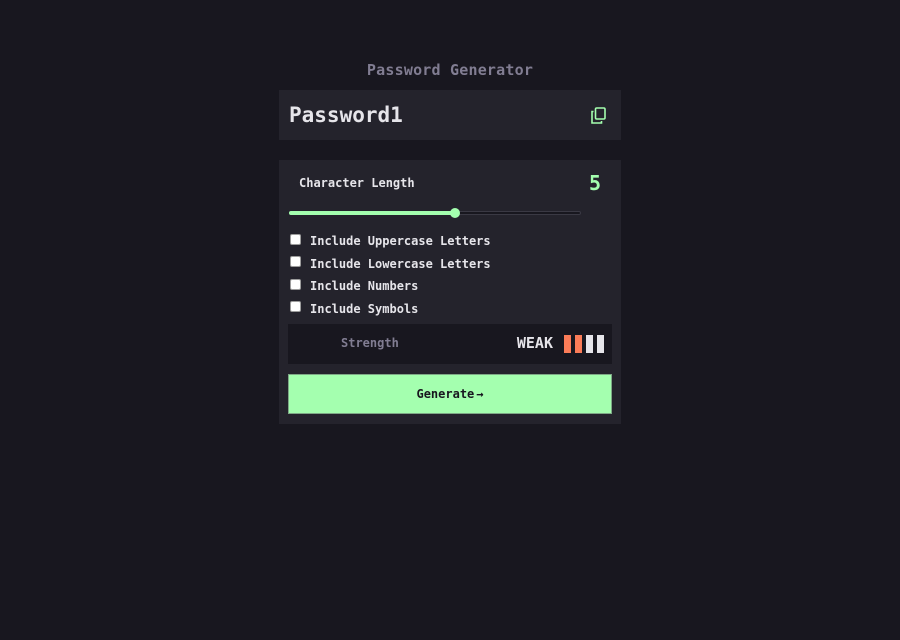 The height and width of the screenshot is (640, 900). What do you see at coordinates (534, 343) in the screenshot?
I see `strength-value: WEAK` at bounding box center [534, 343].